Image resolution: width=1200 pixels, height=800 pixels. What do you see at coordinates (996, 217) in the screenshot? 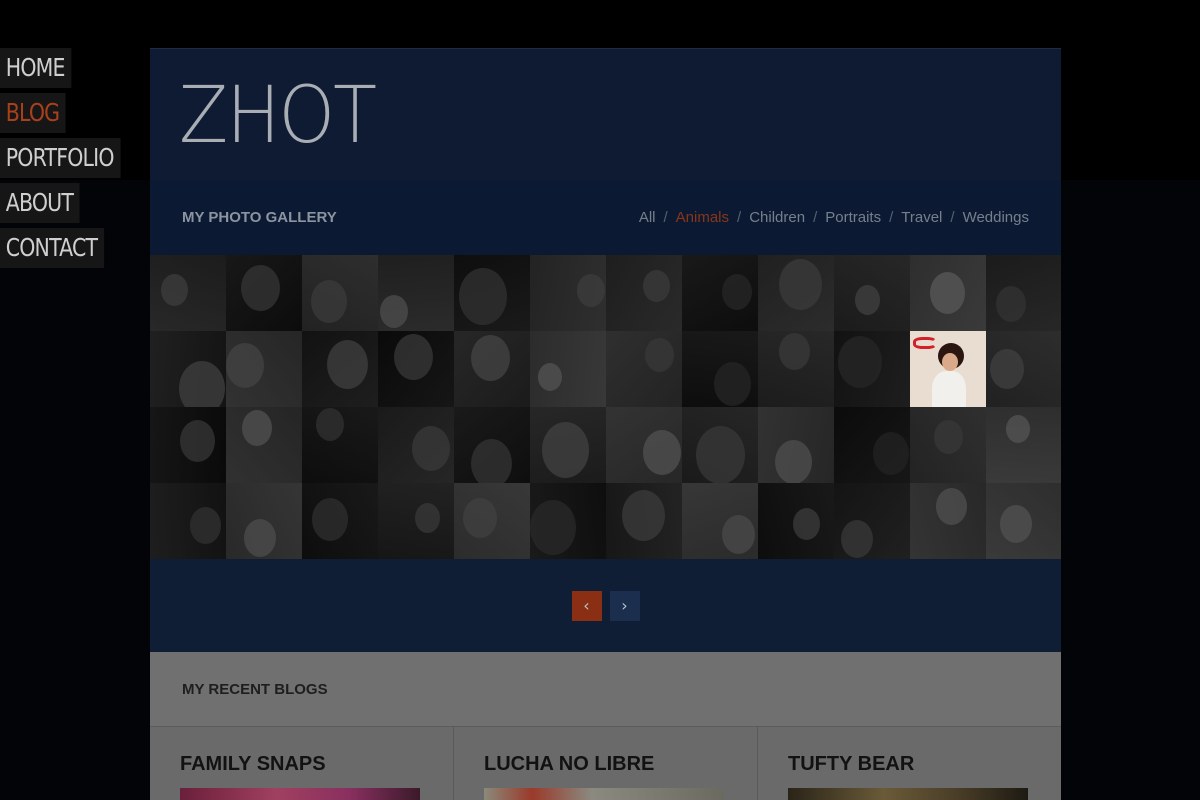
I see `filter-weddings: Weddings` at bounding box center [996, 217].